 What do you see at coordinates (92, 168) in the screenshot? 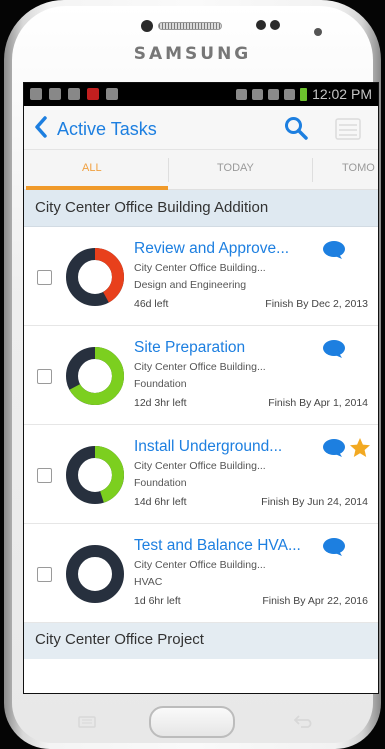
I see `tab-all: ALL` at bounding box center [92, 168].